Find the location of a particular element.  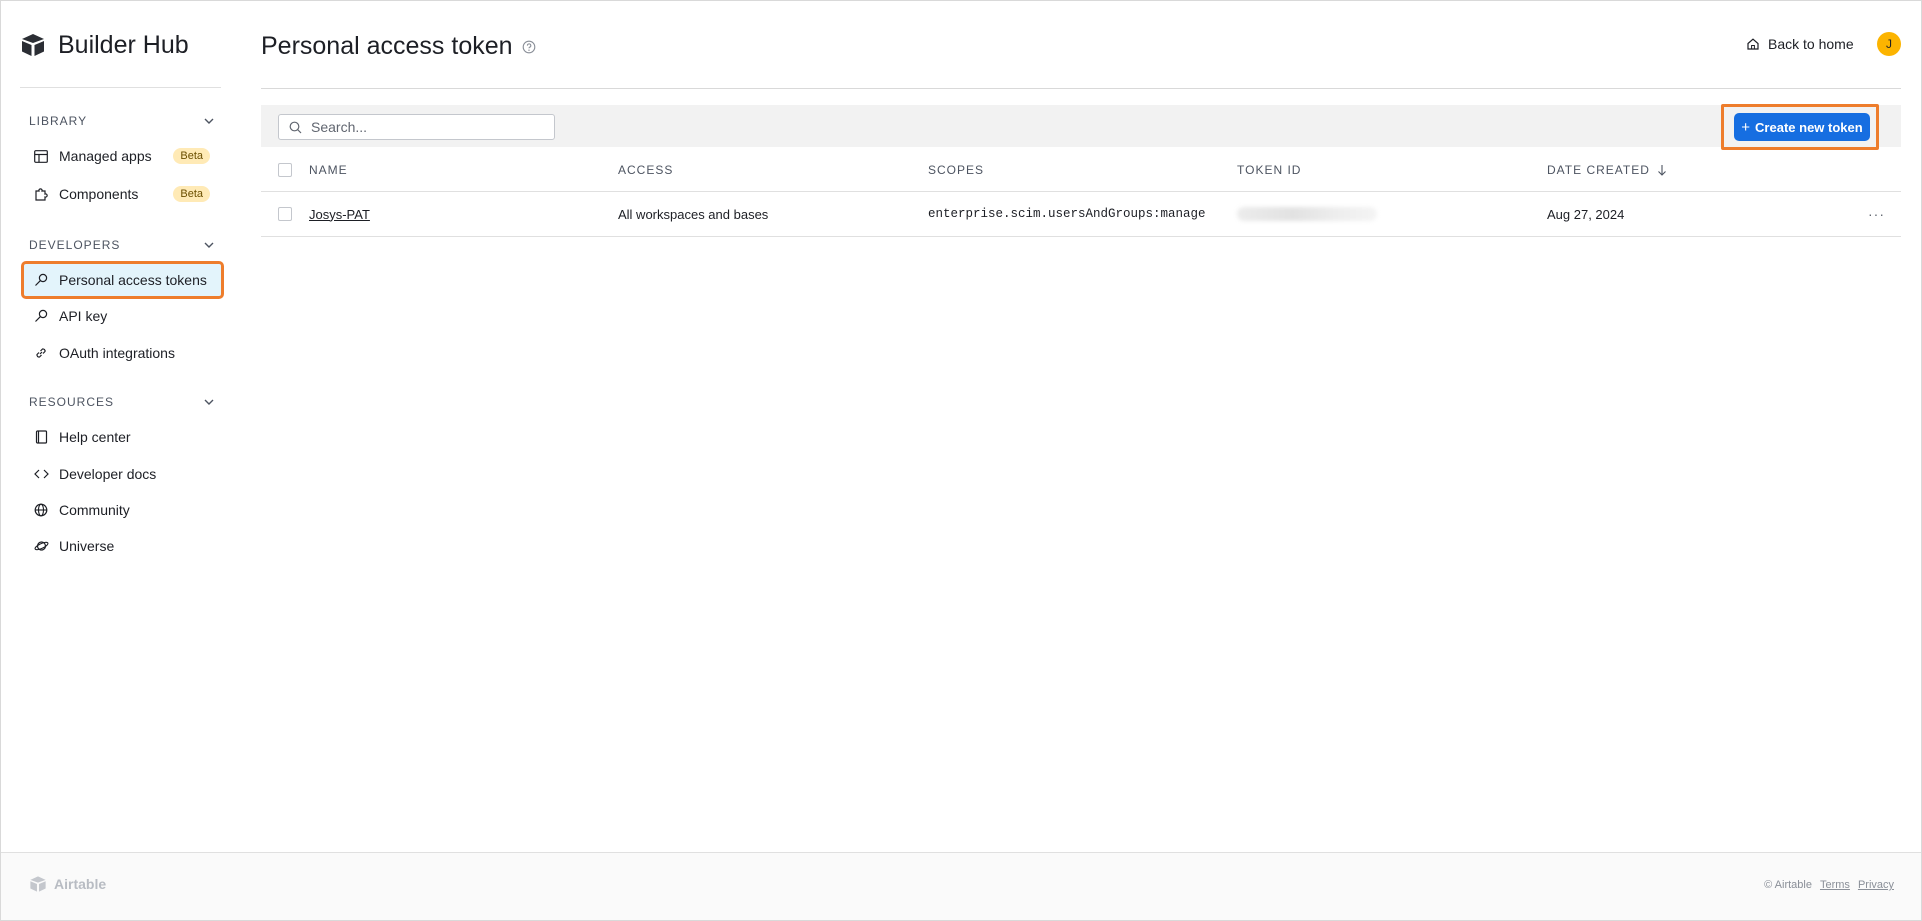

row-more-options-button: ··· is located at coordinates (1876, 214).